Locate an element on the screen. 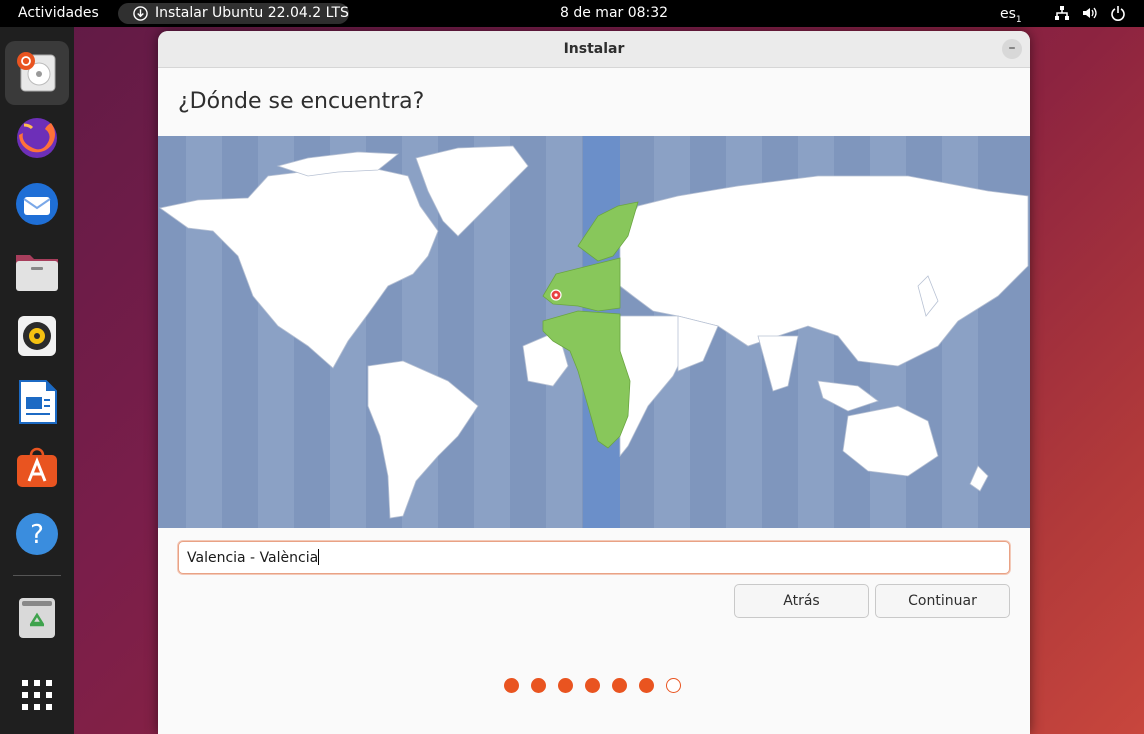  thunderbird-launcher is located at coordinates (37, 204).